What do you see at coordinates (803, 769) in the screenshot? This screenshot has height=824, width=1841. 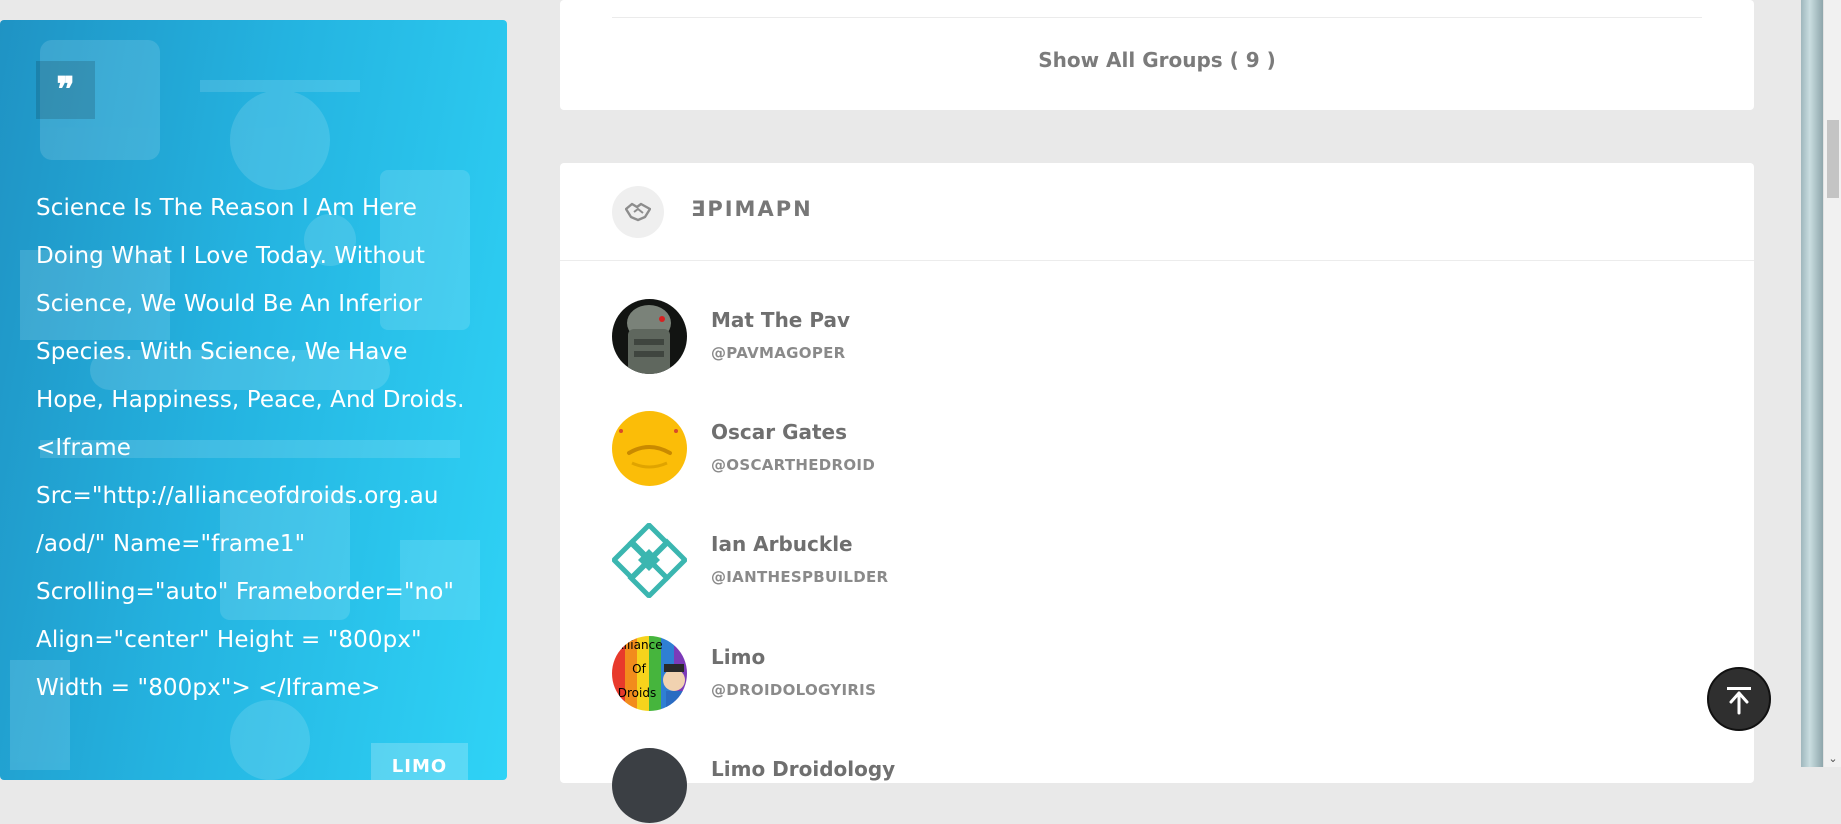 I see `friend-name: Limo Droidology` at bounding box center [803, 769].